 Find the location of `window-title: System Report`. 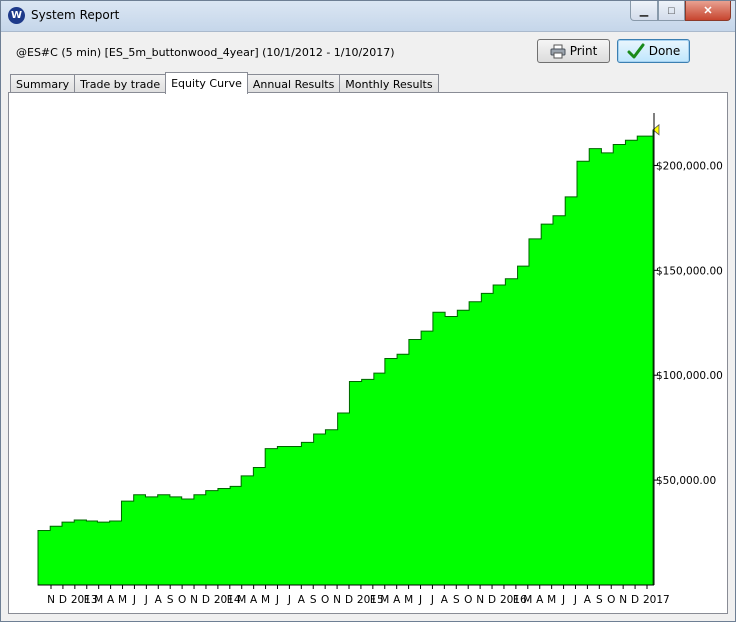

window-title: System Report is located at coordinates (75, 15).